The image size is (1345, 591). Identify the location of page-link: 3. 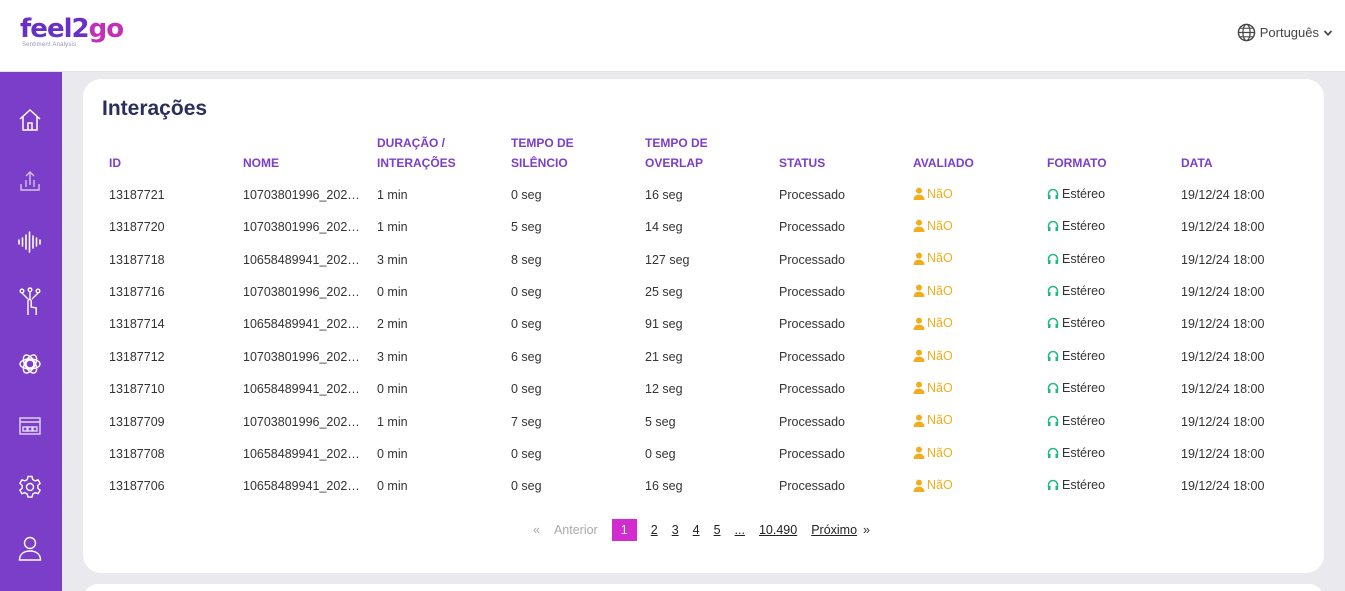
(675, 530).